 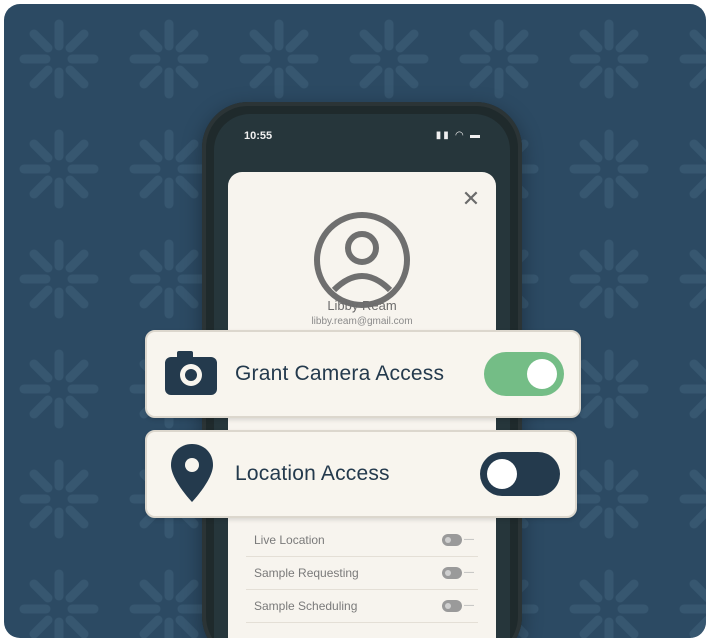 I want to click on permission-label: Live Location, so click(x=289, y=540).